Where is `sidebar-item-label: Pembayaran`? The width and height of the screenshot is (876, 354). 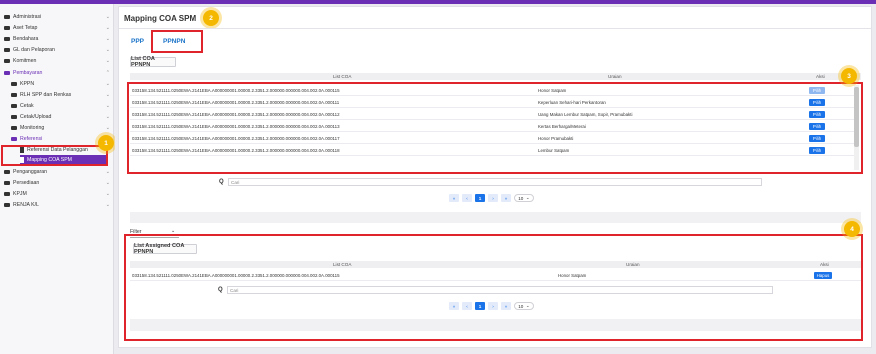
sidebar-item-label: Pembayaran is located at coordinates (28, 73).